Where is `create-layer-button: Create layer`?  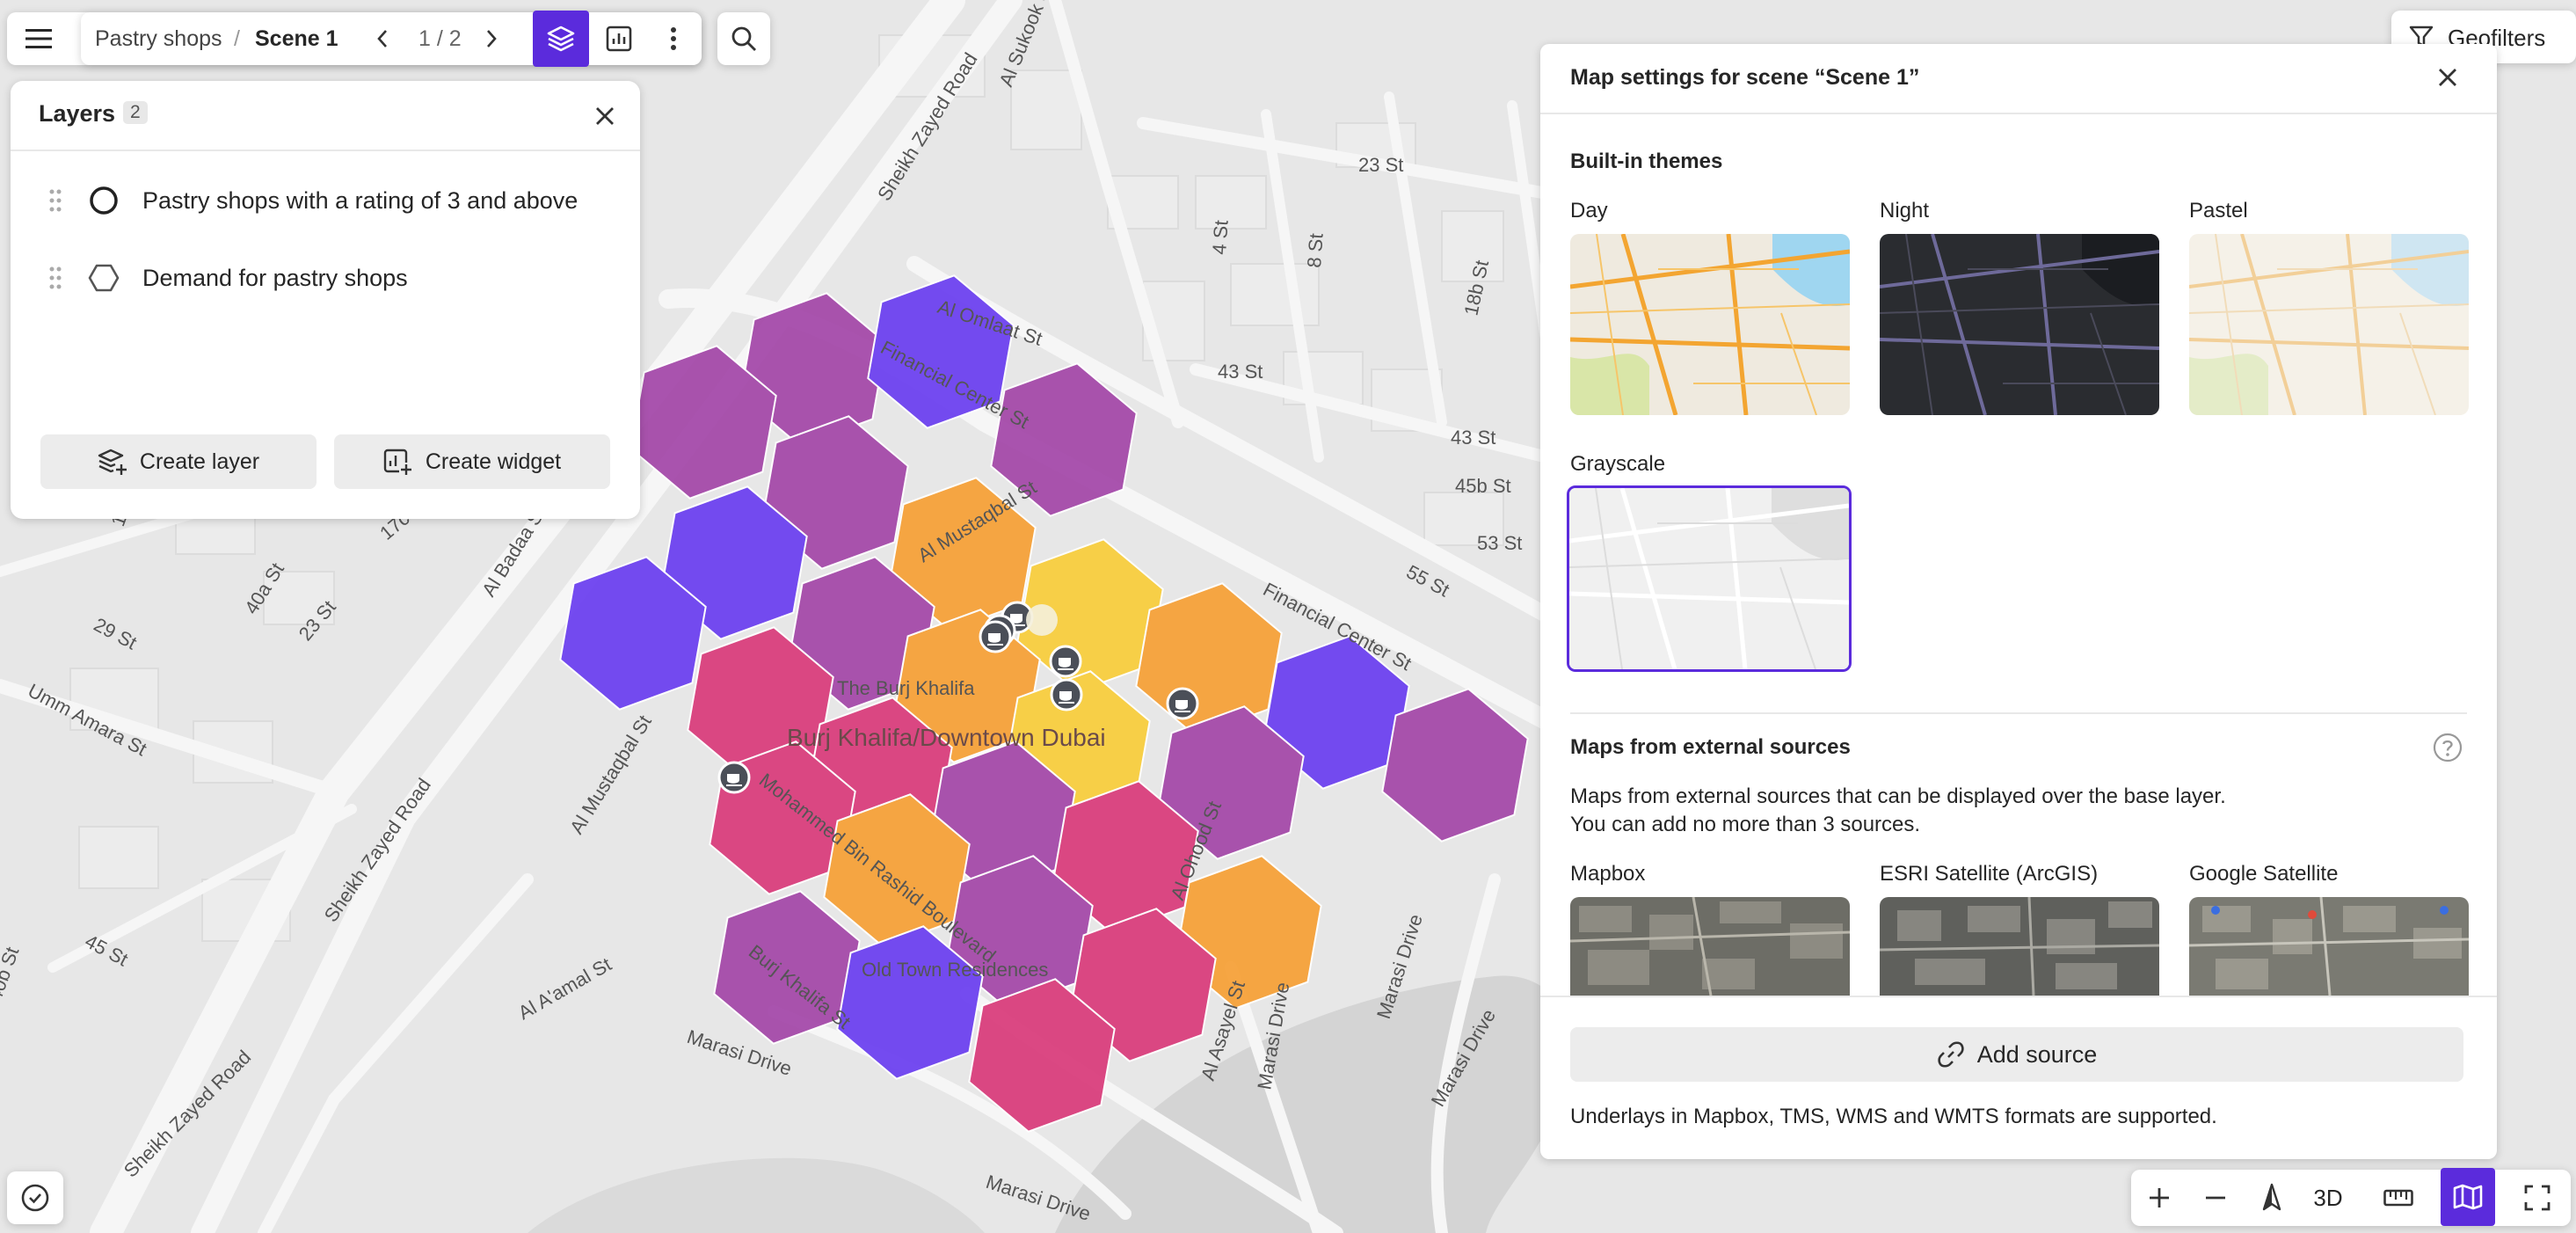 create-layer-button: Create layer is located at coordinates (178, 461).